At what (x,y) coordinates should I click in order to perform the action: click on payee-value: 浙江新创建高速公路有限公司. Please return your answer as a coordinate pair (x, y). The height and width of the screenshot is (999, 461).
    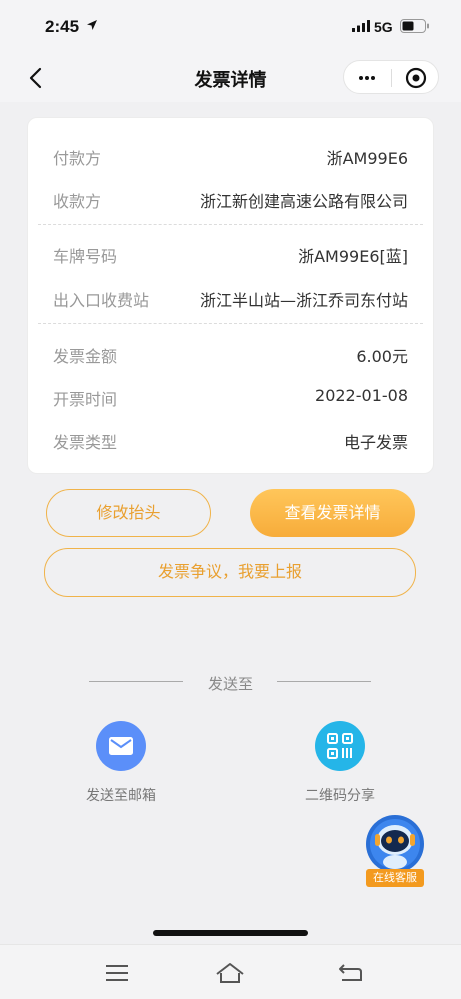
    Looking at the image, I should click on (303, 201).